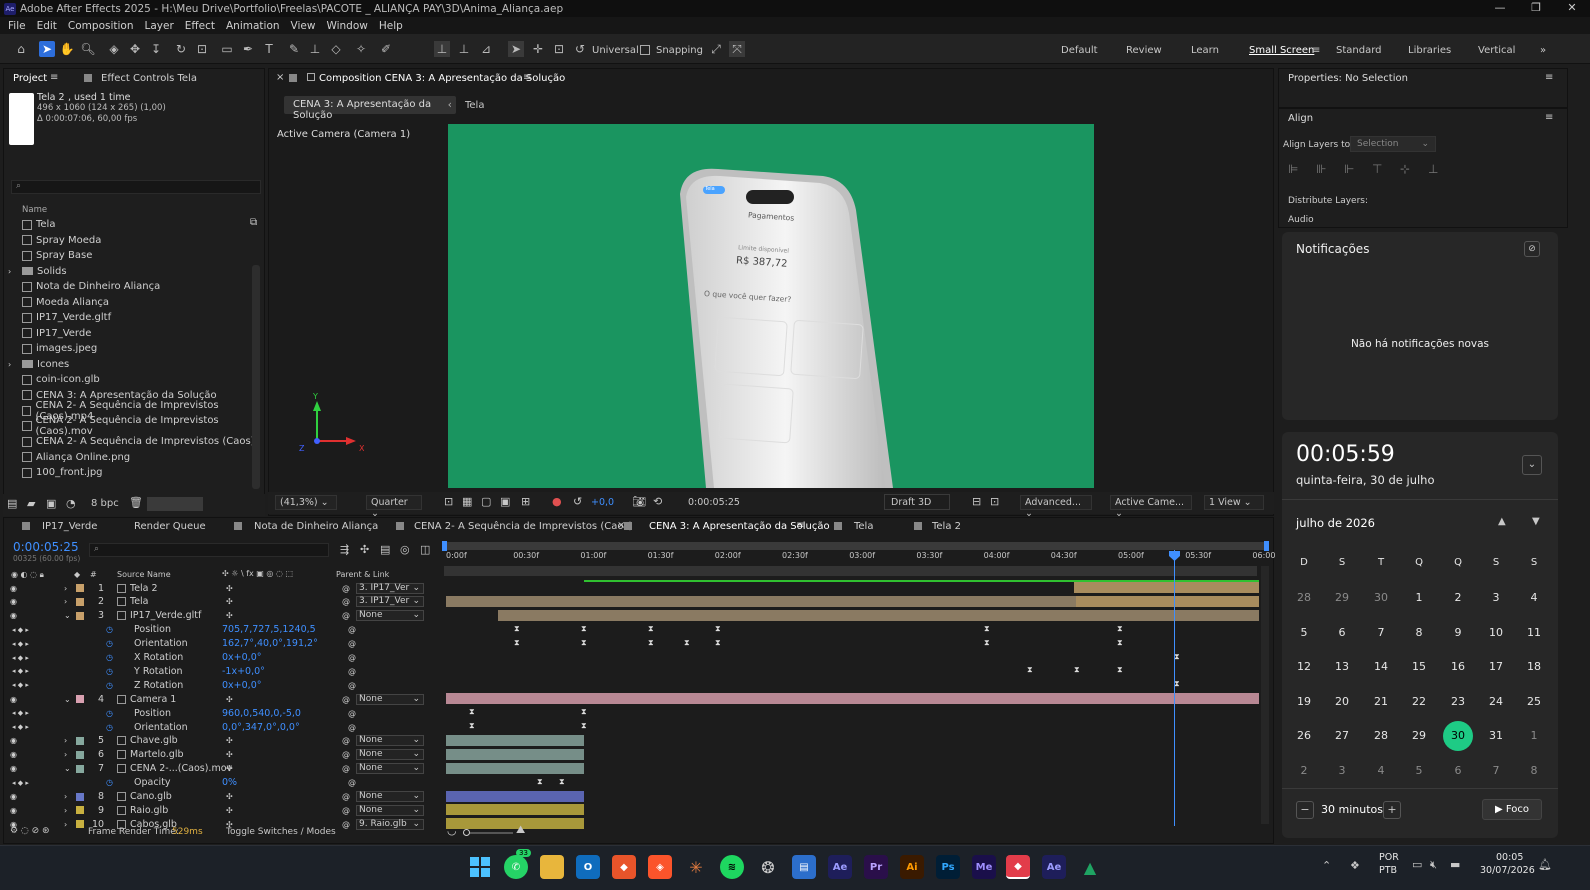 The width and height of the screenshot is (1590, 890). Describe the element at coordinates (170, 526) in the screenshot. I see `timeline-tab: Render Queue` at that location.